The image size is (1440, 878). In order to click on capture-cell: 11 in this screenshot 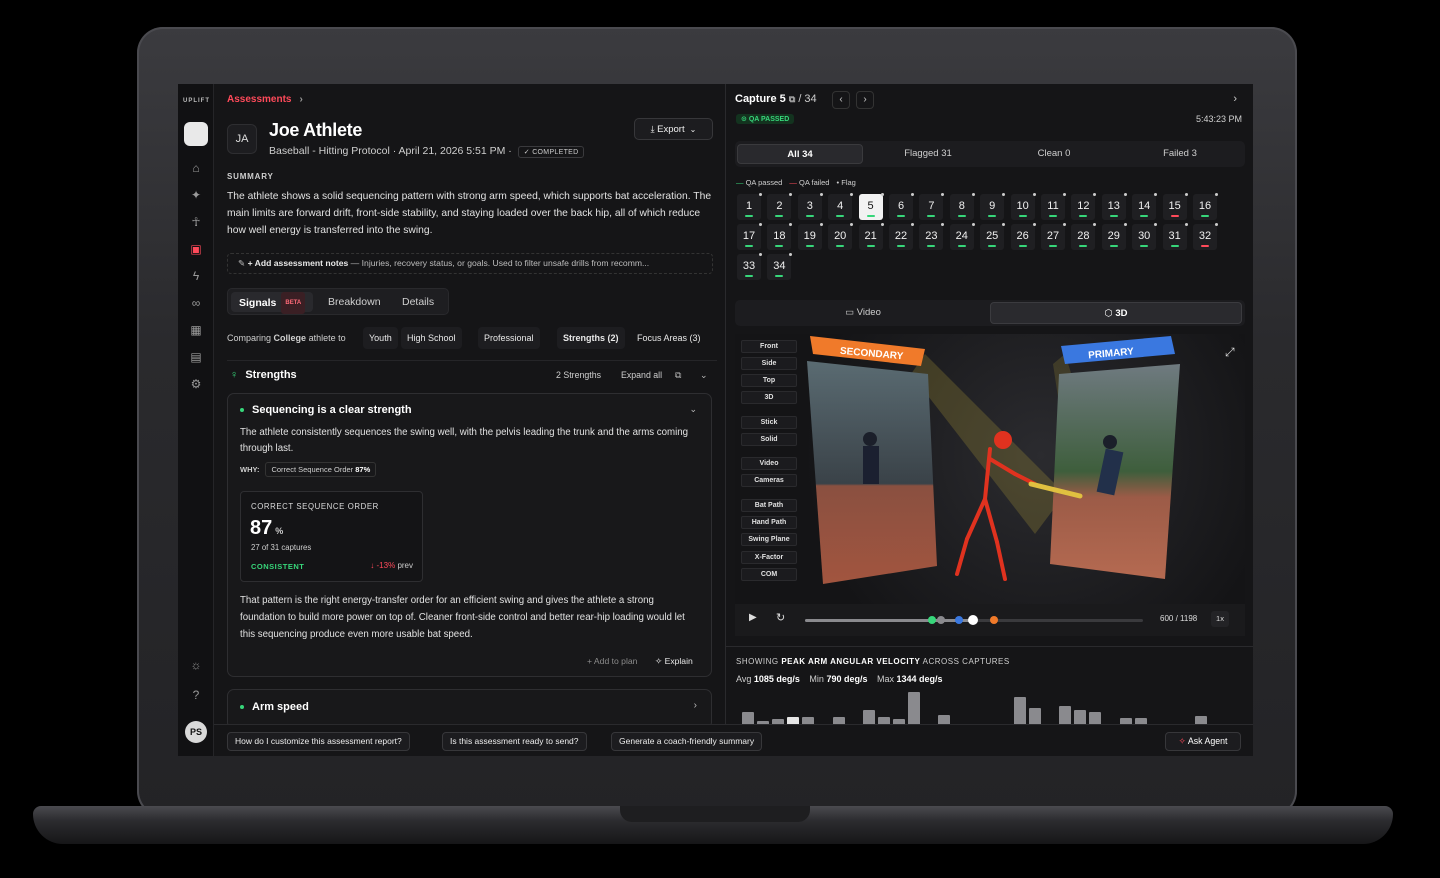, I will do `click(1053, 206)`.